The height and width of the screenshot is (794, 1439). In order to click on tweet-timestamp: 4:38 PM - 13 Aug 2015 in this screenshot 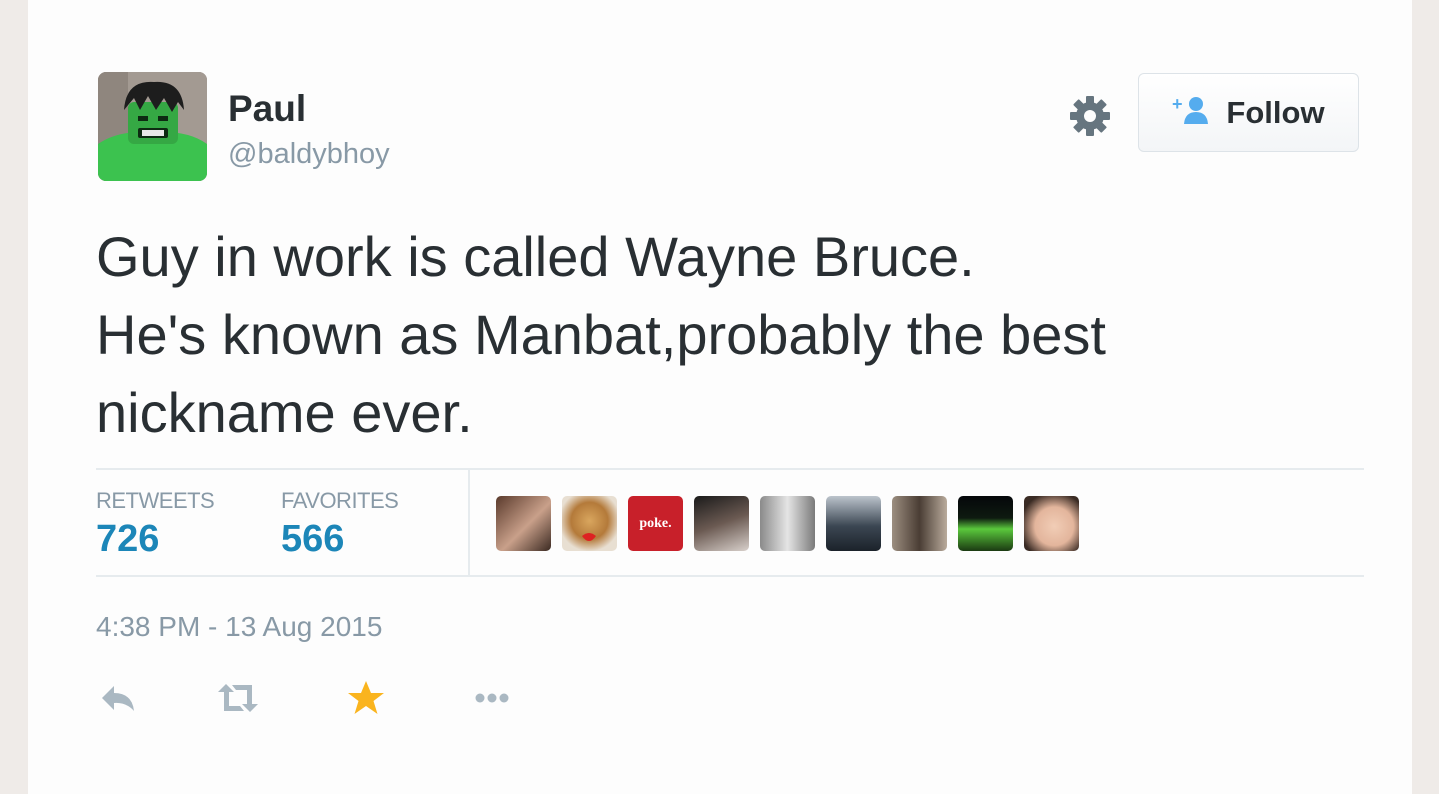, I will do `click(239, 627)`.